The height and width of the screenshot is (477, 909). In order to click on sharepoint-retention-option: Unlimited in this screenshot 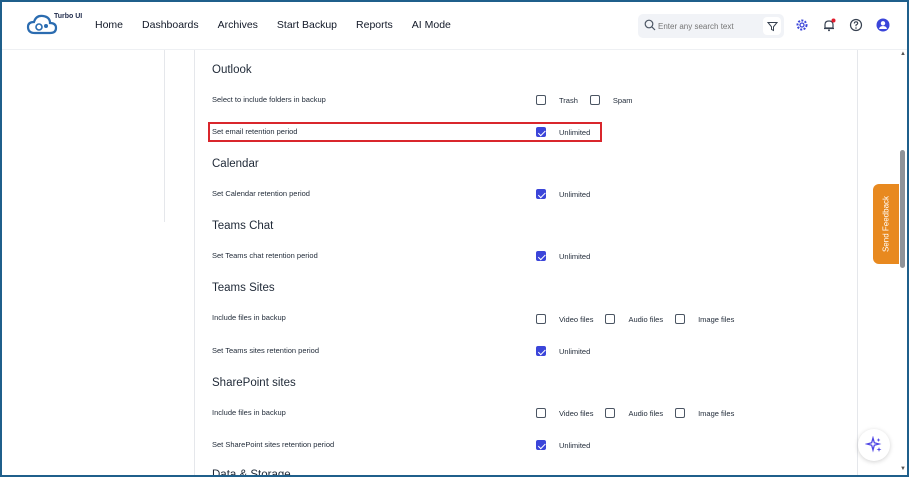, I will do `click(563, 445)`.